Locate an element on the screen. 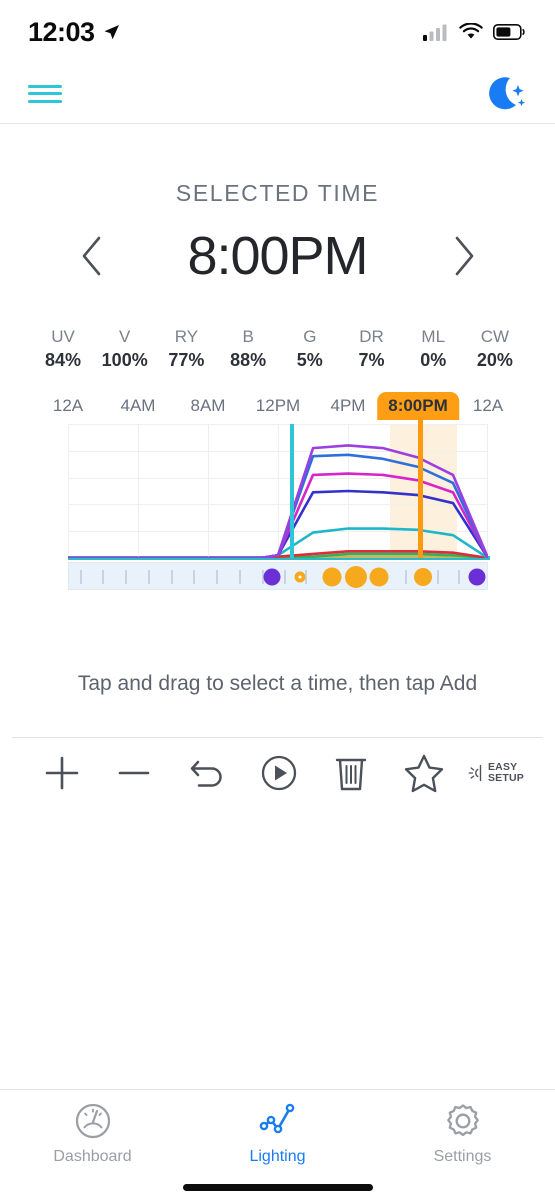 This screenshot has width=555, height=1200. x-axis-label: 8AM is located at coordinates (208, 405).